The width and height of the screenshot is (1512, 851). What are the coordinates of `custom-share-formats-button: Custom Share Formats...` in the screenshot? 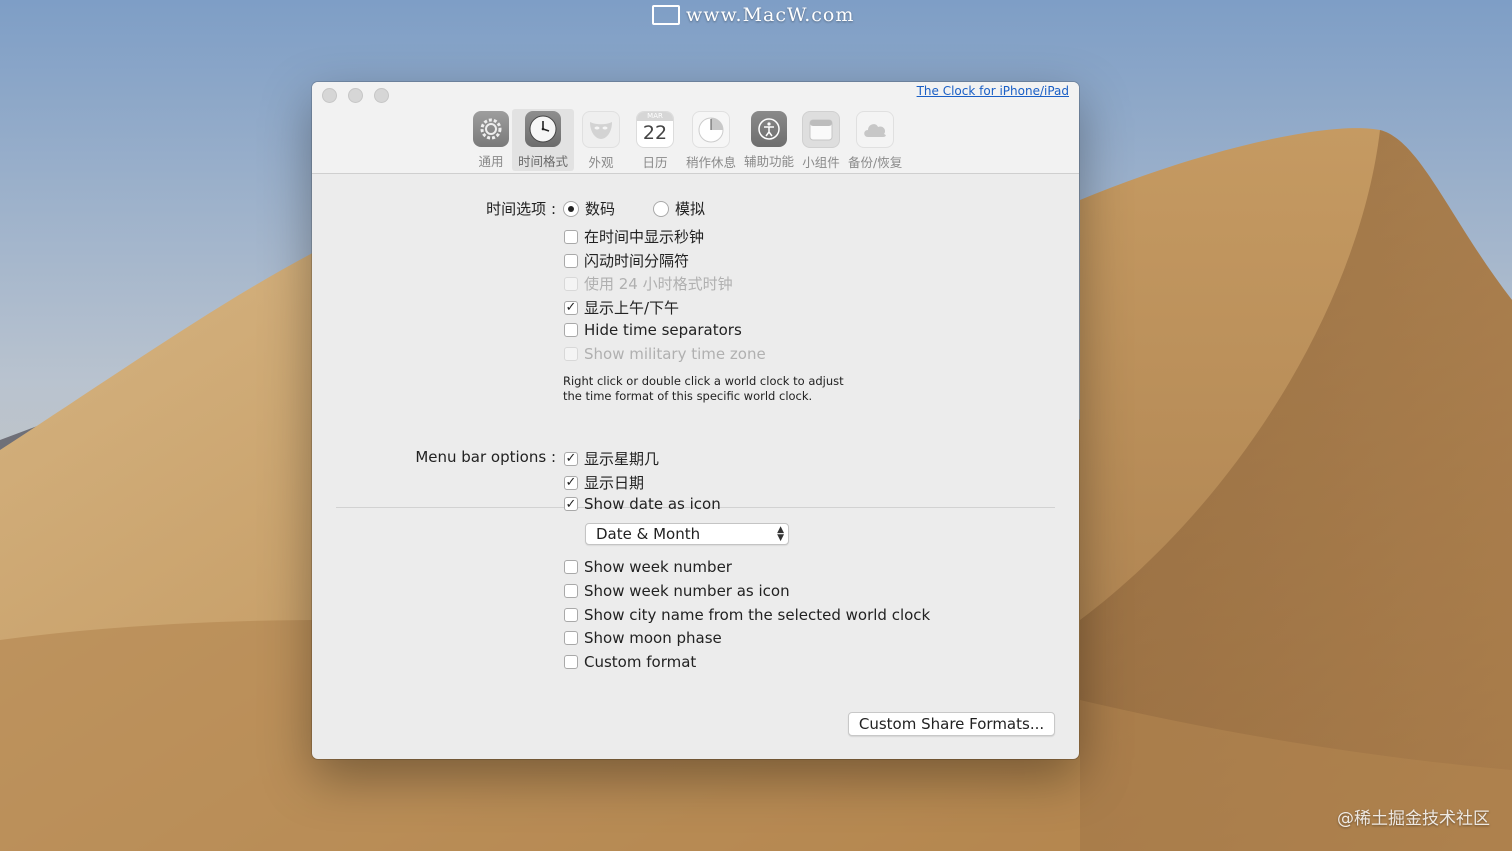 It's located at (951, 724).